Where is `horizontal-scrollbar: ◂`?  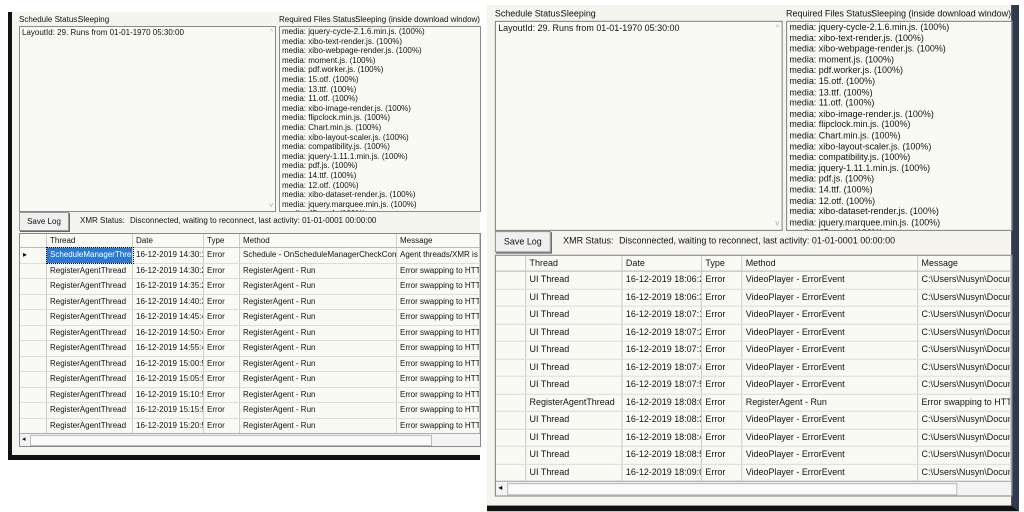 horizontal-scrollbar: ◂ is located at coordinates (250, 439).